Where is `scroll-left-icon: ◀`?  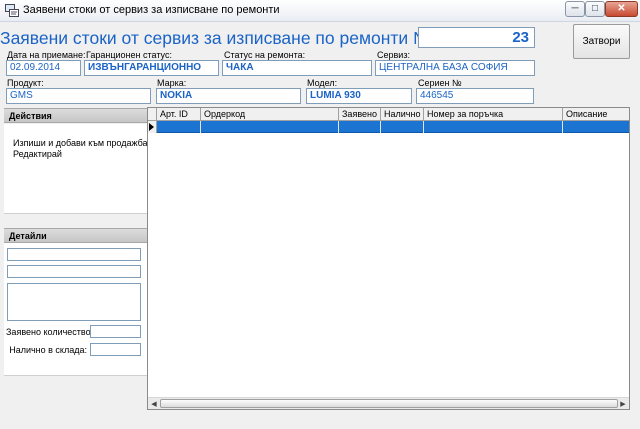 scroll-left-icon: ◀ is located at coordinates (154, 403).